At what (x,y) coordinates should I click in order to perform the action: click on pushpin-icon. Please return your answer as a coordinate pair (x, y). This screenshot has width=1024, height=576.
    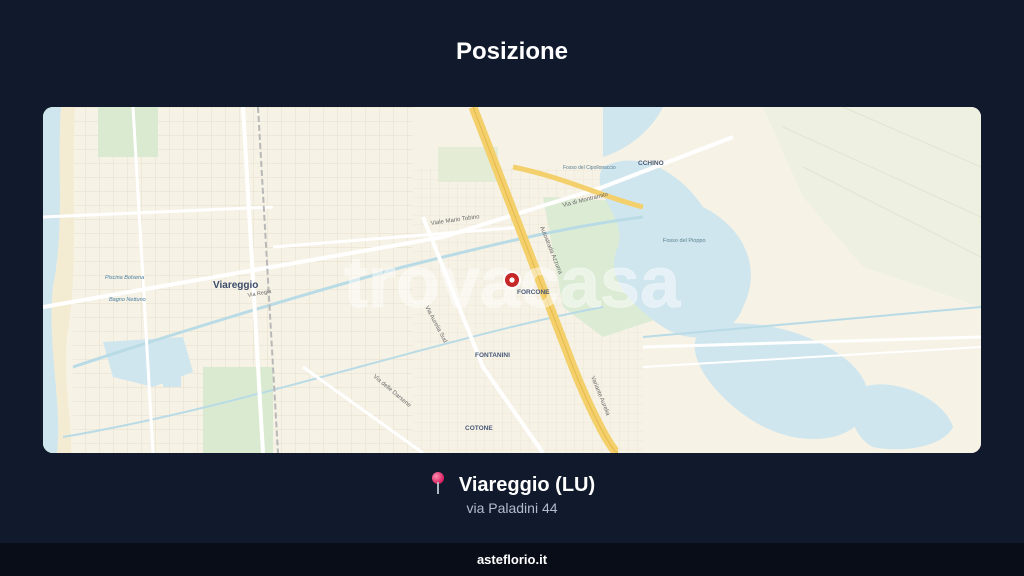
    Looking at the image, I should click on (439, 483).